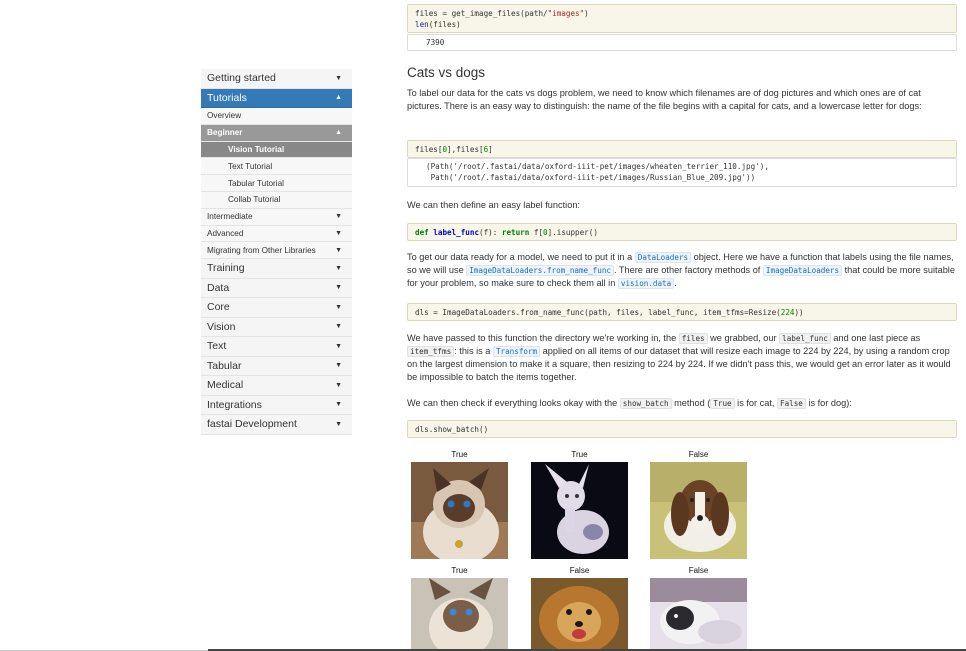 Image resolution: width=966 pixels, height=651 pixels. I want to click on sidebar-item-label: Tutorials, so click(227, 97).